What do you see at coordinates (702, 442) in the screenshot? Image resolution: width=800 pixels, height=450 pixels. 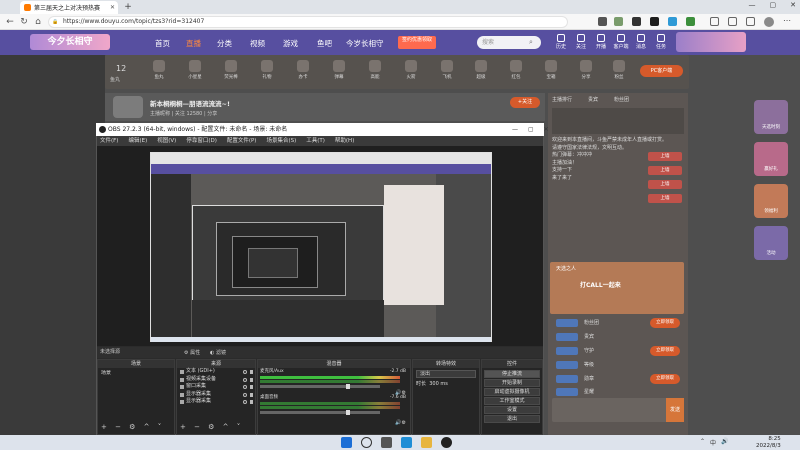 I see `tray-chevron-icon: ⌃` at bounding box center [702, 442].